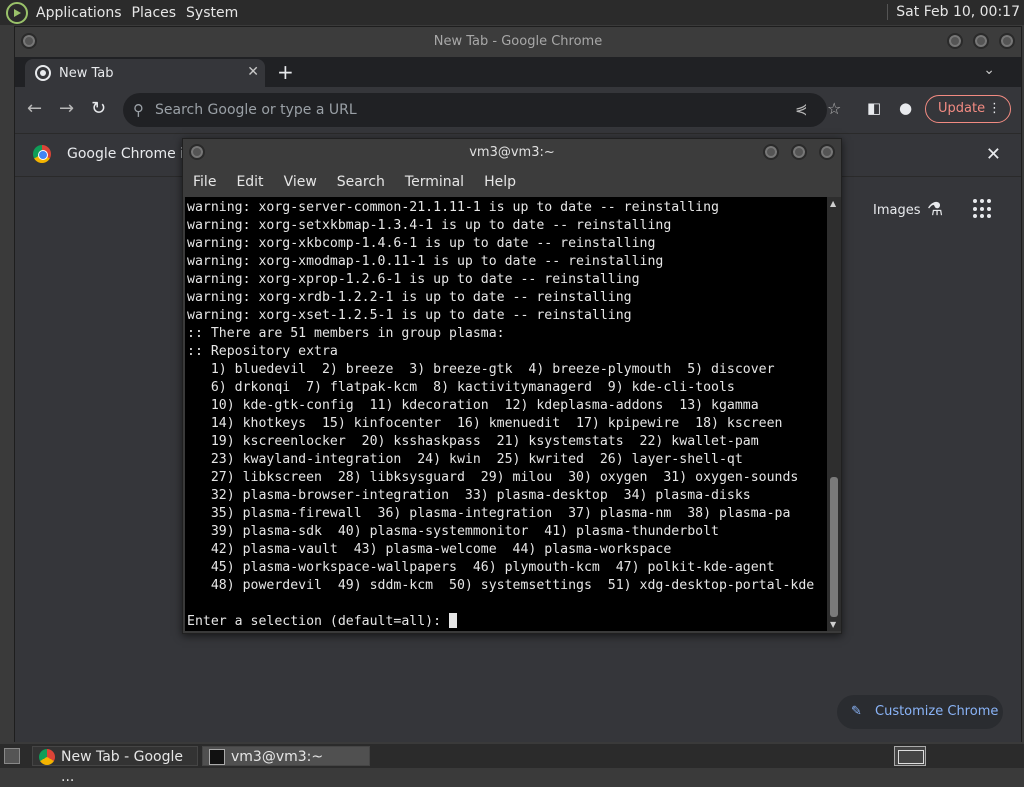 Image resolution: width=1024 pixels, height=787 pixels. Describe the element at coordinates (12, 756) in the screenshot. I see `show-desktop-icon` at that location.